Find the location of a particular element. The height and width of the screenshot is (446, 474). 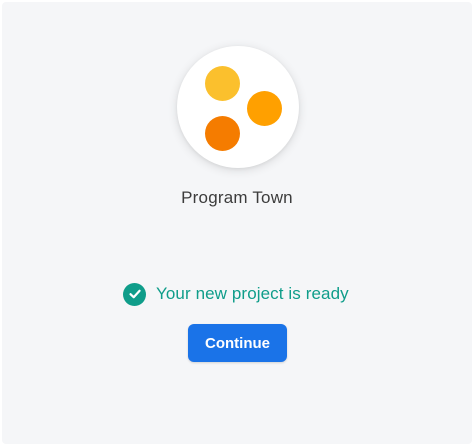

logo-dot-yellow is located at coordinates (222, 83).